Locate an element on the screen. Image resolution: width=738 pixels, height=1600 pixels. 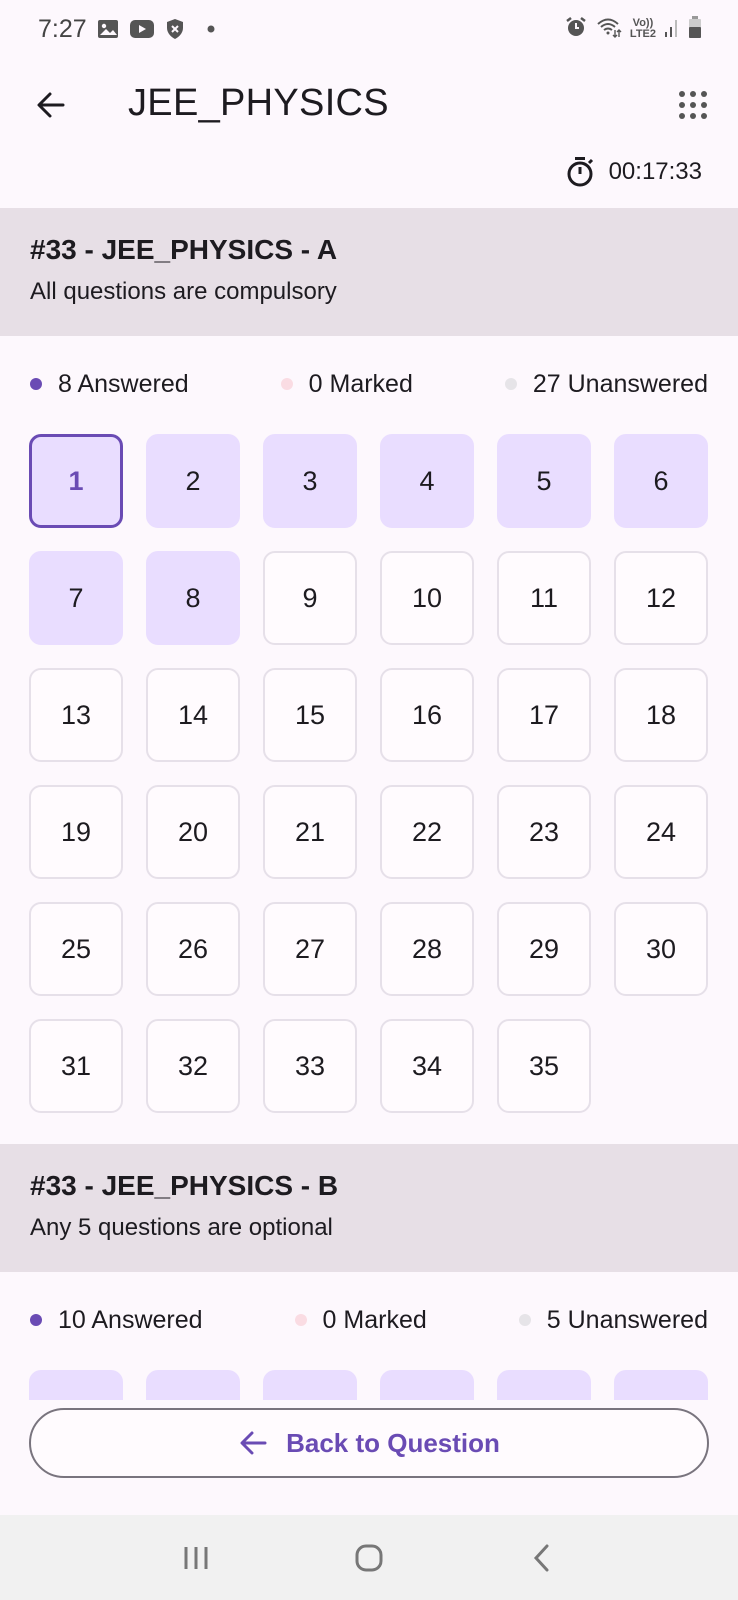
section-a-title: #33 - JEE_PHYSICS - A is located at coordinates (184, 249).